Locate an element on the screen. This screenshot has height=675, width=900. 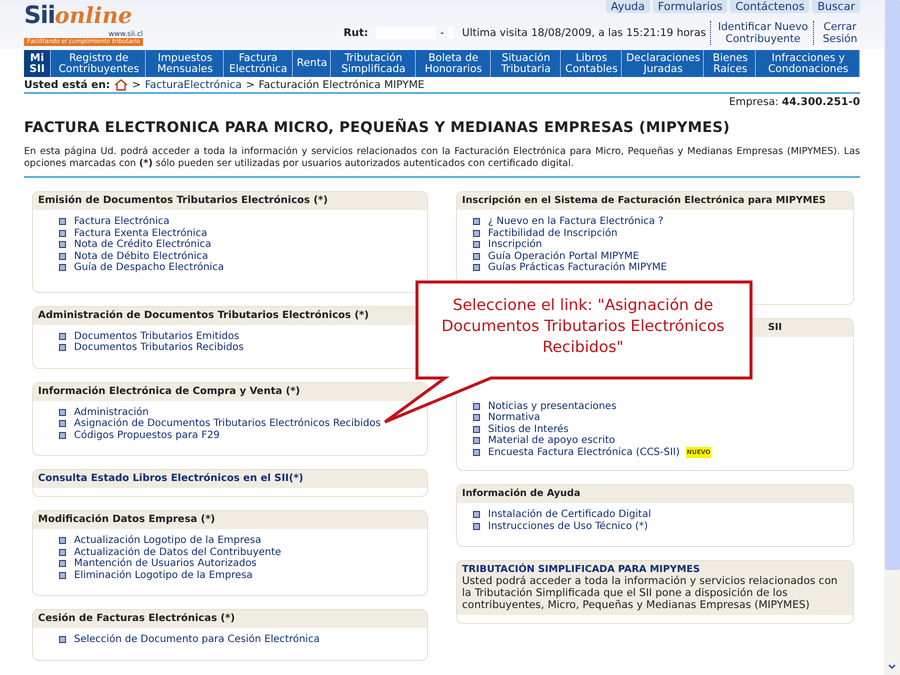
nav-tab: Registro de Contribuyentes is located at coordinates (99, 63).